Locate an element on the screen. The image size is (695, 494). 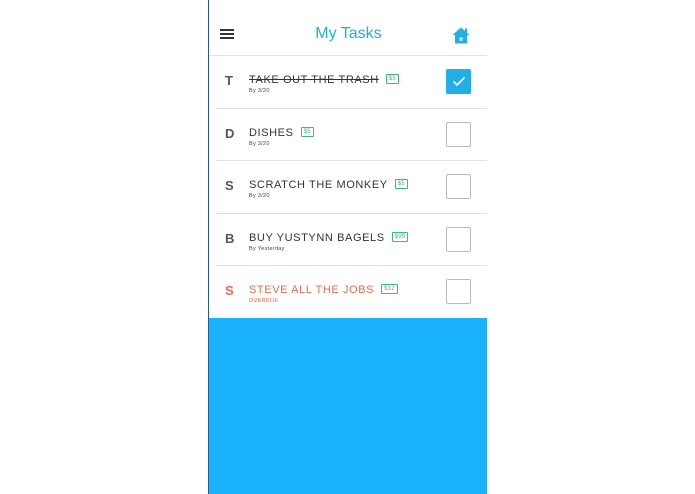
task-title-wrapper: BUY YUSTYNN BAGELS $99 is located at coordinates (329, 237).